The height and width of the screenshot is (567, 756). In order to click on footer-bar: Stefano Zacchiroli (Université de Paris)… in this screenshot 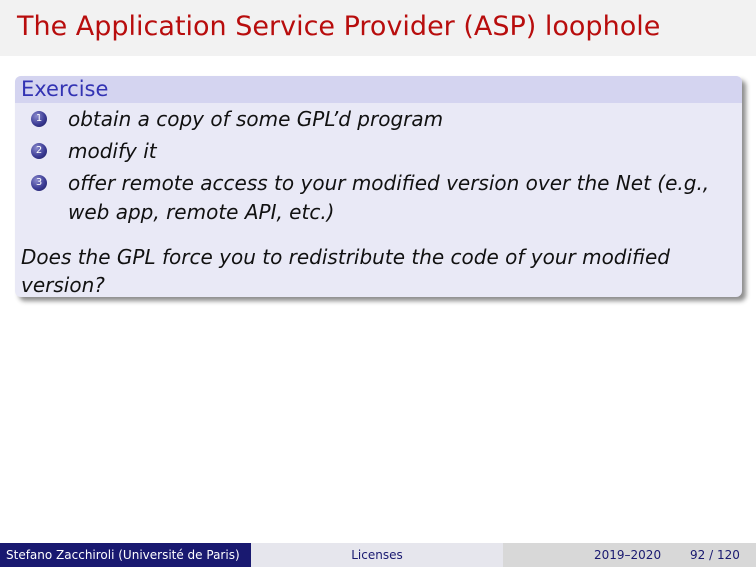, I will do `click(378, 555)`.